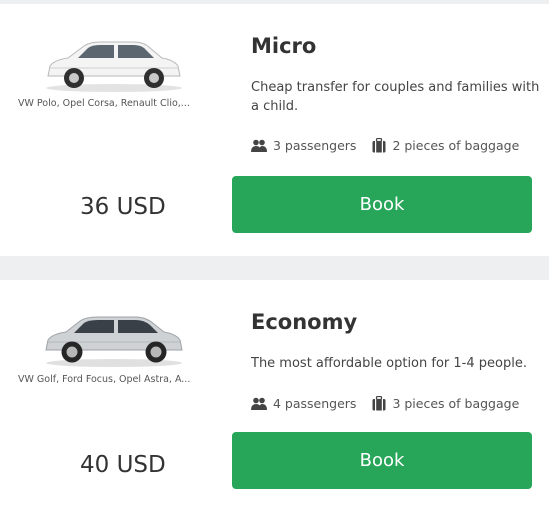  I want to click on vehicle-capacity: 3 passengers 2 pieces of baggage, so click(385, 145).